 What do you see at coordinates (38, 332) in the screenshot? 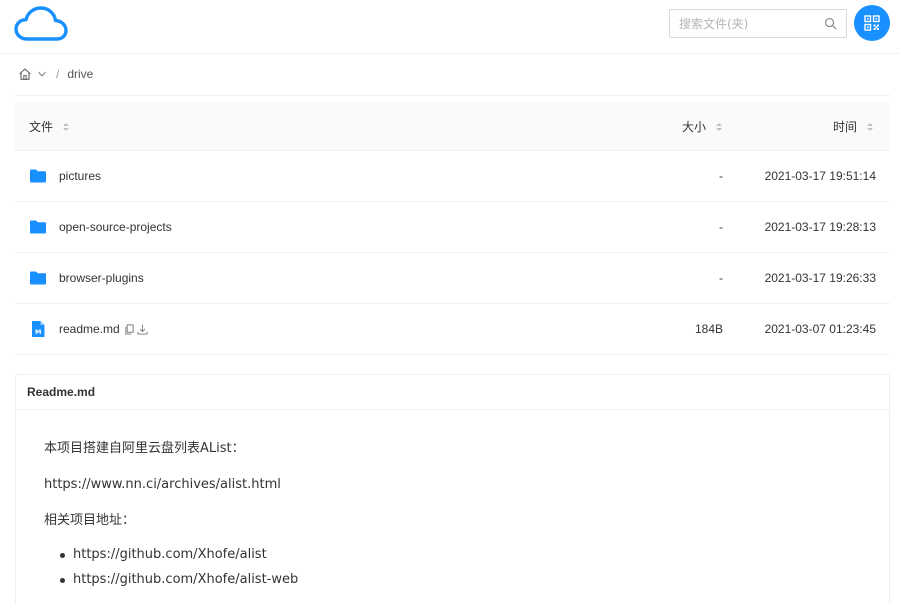
I see `svg-text: M` at bounding box center [38, 332].